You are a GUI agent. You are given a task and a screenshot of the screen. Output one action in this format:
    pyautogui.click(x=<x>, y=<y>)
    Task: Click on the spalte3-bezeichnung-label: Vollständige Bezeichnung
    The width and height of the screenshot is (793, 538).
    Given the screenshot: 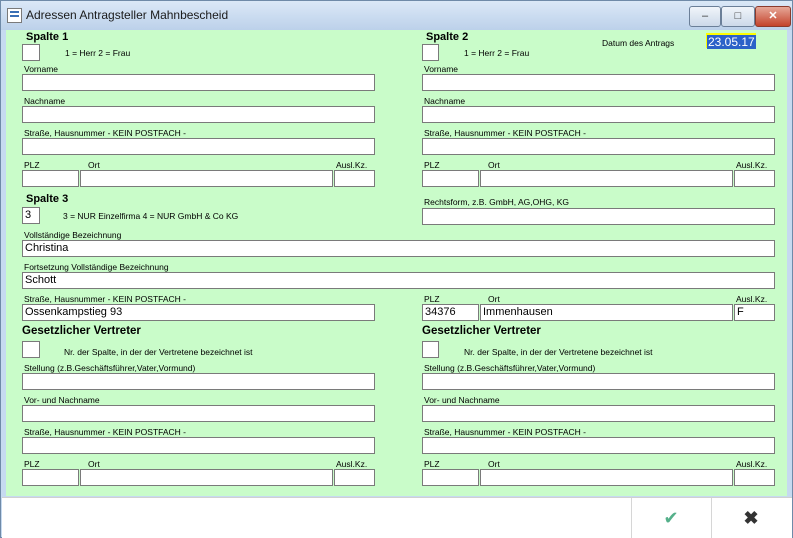 What is the action you would take?
    pyautogui.click(x=73, y=235)
    